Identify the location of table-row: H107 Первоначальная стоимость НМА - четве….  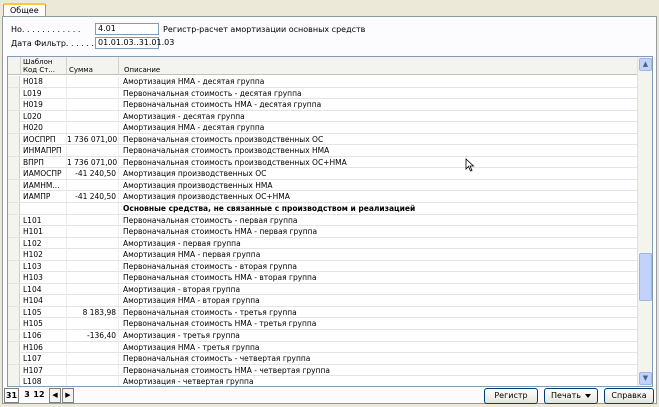
(323, 370).